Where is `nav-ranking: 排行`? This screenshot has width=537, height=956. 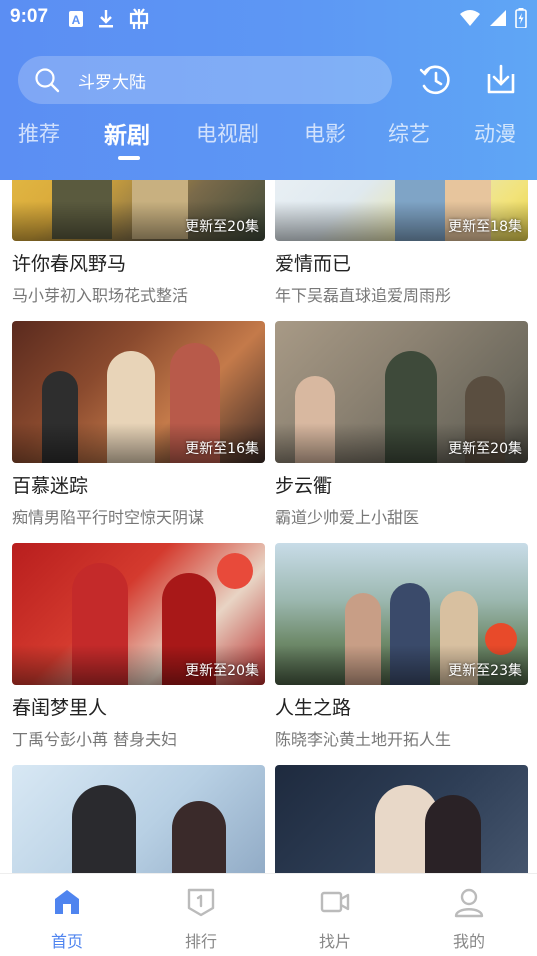
nav-ranking: 排行 is located at coordinates (201, 915).